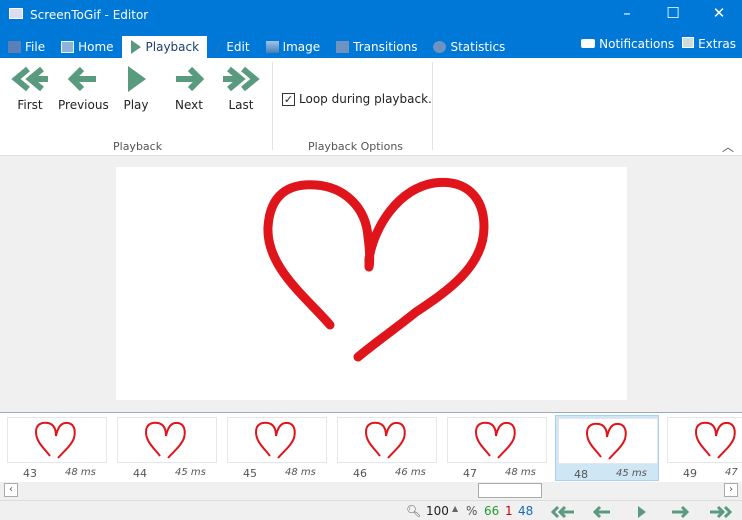  I want to click on tab-playback: Playback, so click(164, 47).